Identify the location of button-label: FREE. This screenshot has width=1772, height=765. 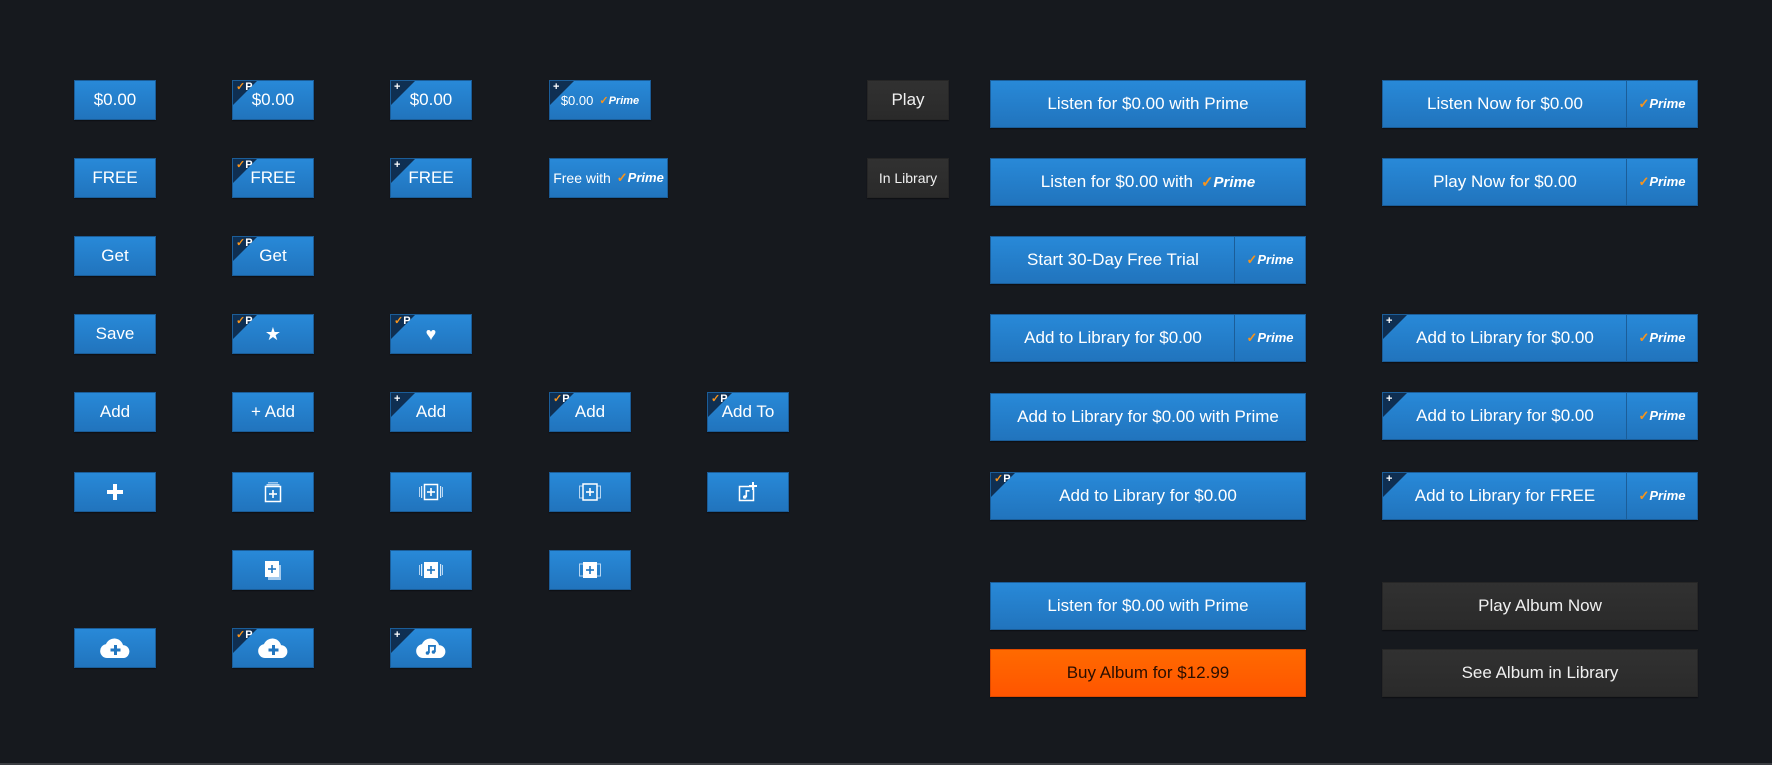
(431, 177).